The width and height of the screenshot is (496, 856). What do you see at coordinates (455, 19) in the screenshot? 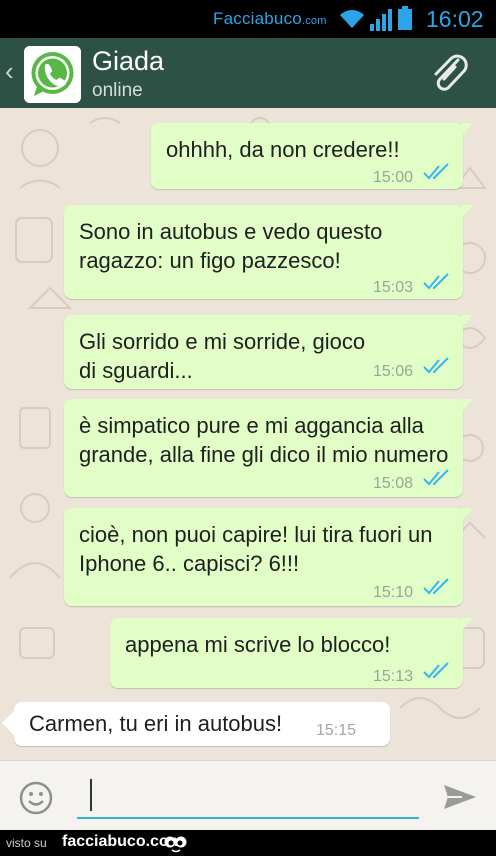
I see `status-time: 16:02` at bounding box center [455, 19].